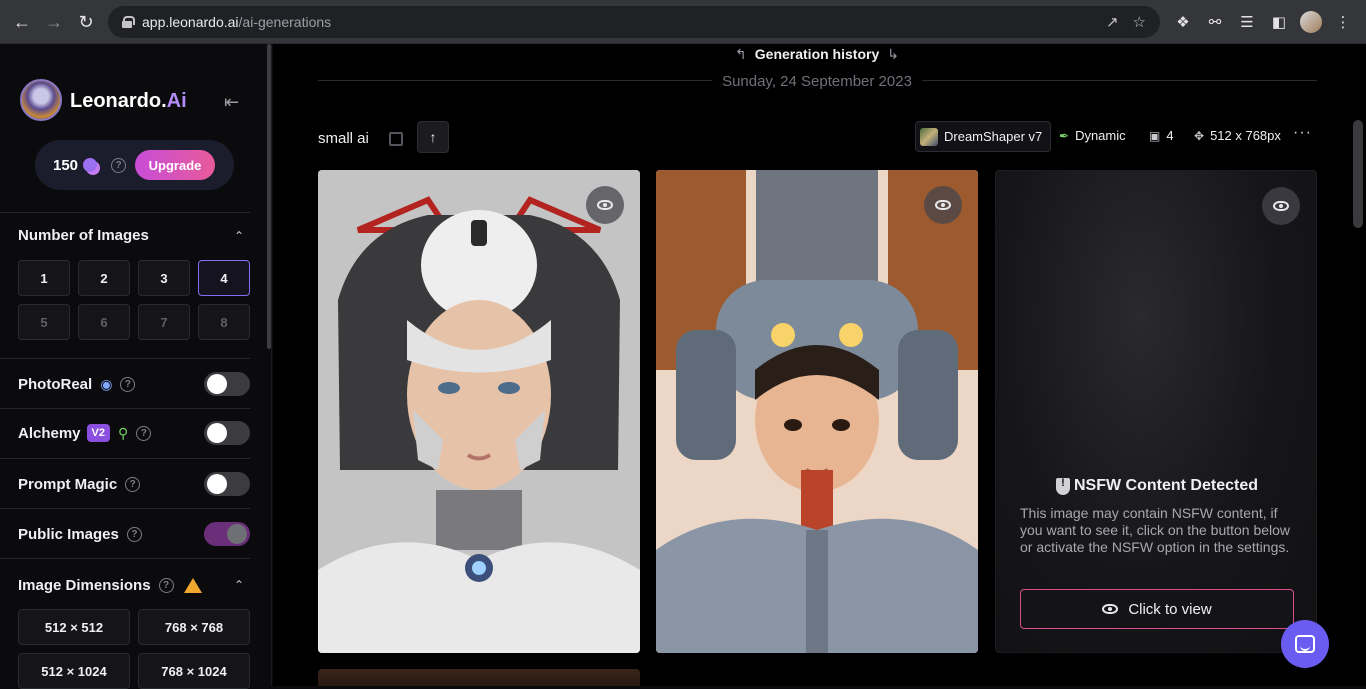 Image resolution: width=1366 pixels, height=689 pixels. Describe the element at coordinates (44, 322) in the screenshot. I see `num-images-5: 5` at that location.